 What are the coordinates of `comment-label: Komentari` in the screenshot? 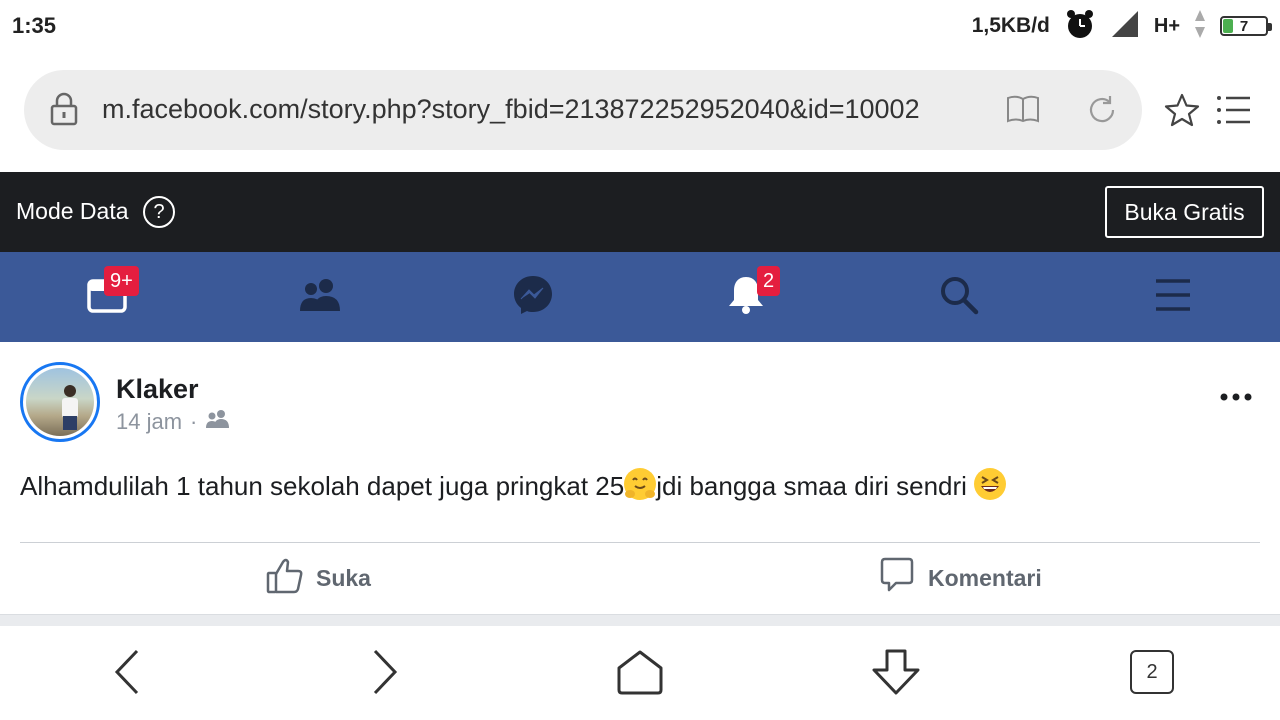 It's located at (985, 577).